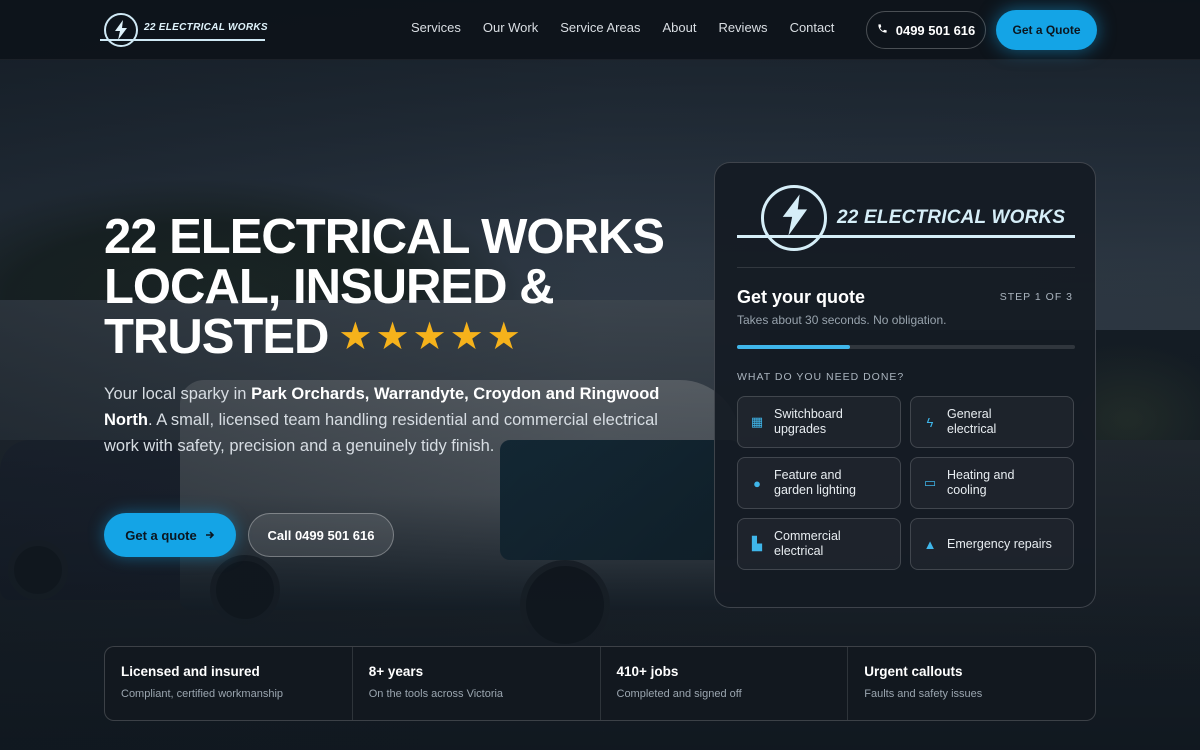 This screenshot has width=1200, height=750. What do you see at coordinates (396, 671) in the screenshot?
I see `stat-title: 8+ years` at bounding box center [396, 671].